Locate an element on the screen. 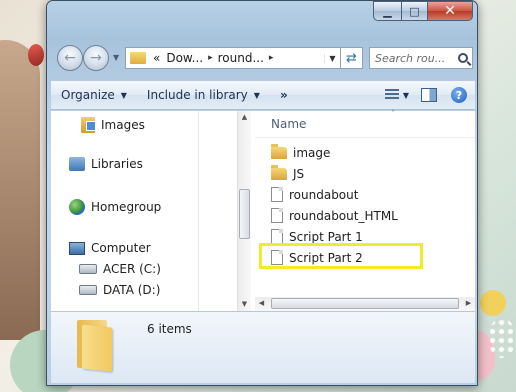  help-icon: ? is located at coordinates (459, 95).